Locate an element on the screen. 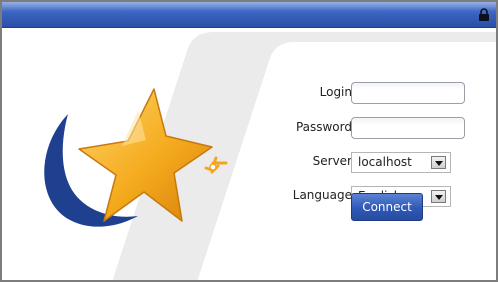 The width and height of the screenshot is (498, 282). connect-button: Connect is located at coordinates (387, 207).